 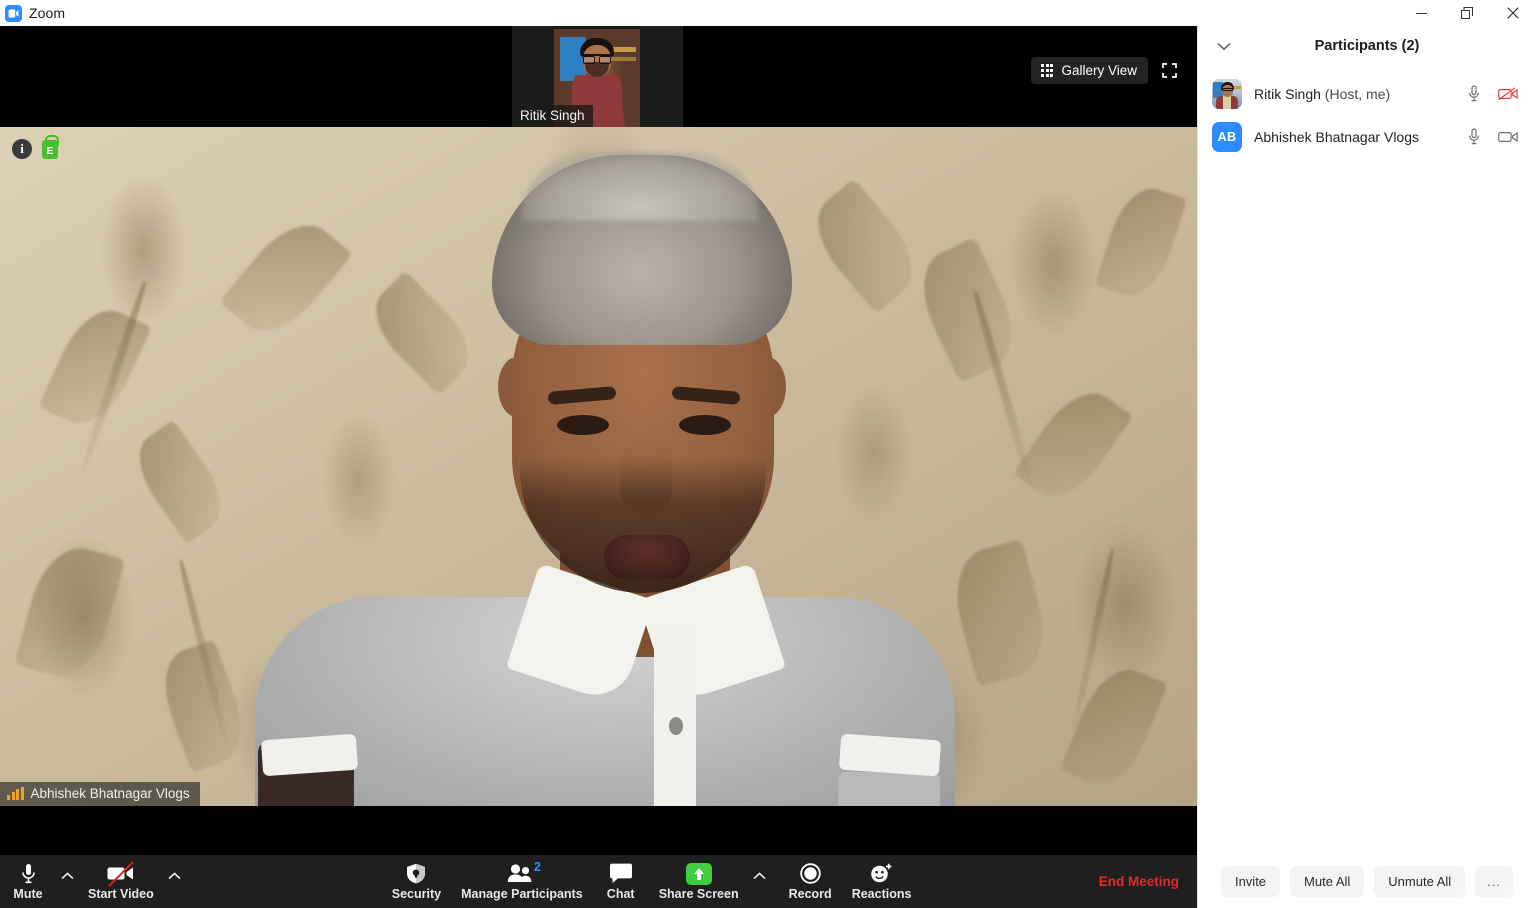 What do you see at coordinates (50, 151) in the screenshot?
I see `encryption-glyph: E` at bounding box center [50, 151].